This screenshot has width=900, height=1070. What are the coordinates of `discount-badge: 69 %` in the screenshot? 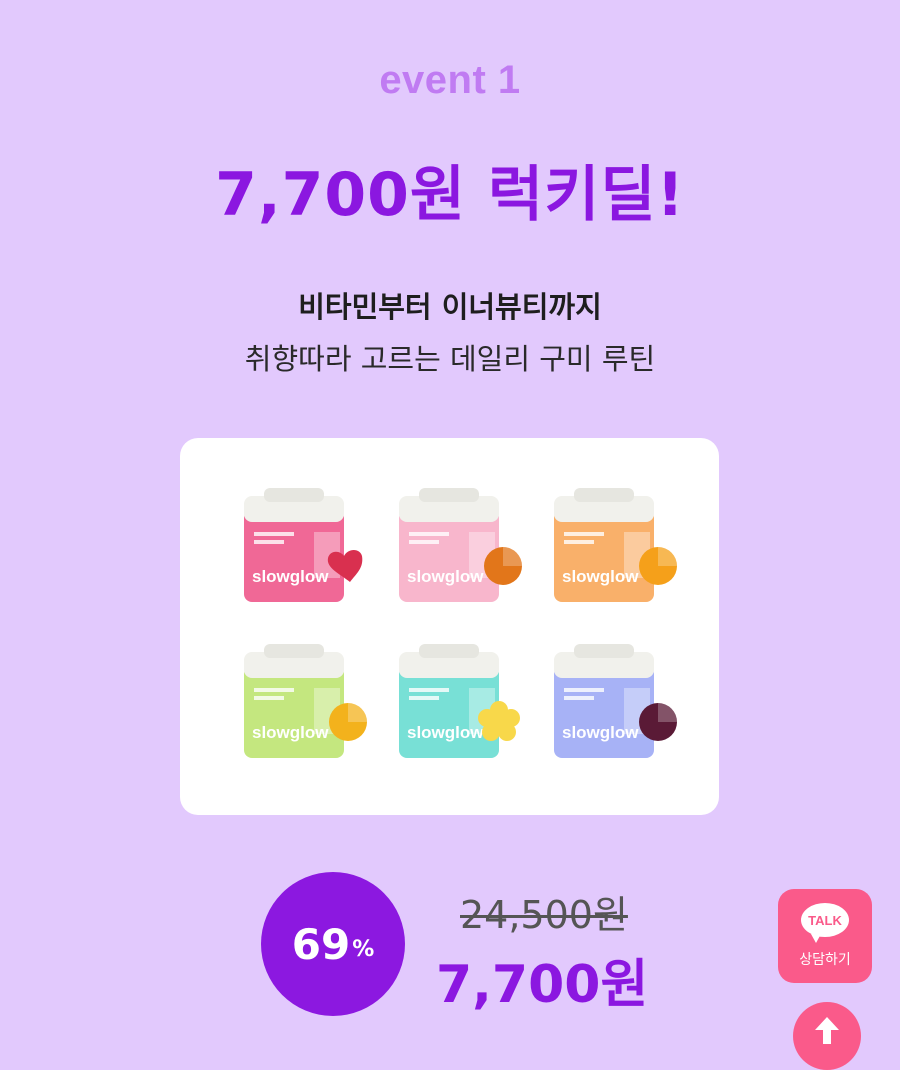 It's located at (333, 944).